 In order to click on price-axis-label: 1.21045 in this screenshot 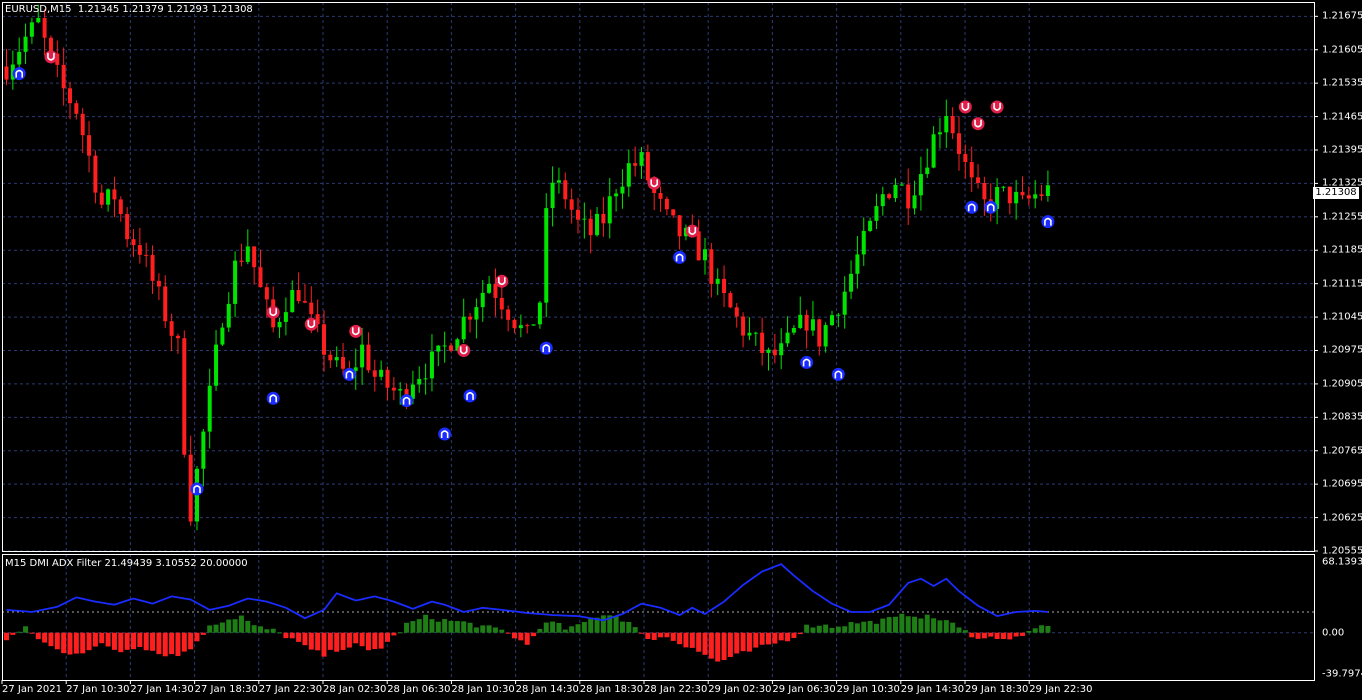, I will do `click(1342, 317)`.